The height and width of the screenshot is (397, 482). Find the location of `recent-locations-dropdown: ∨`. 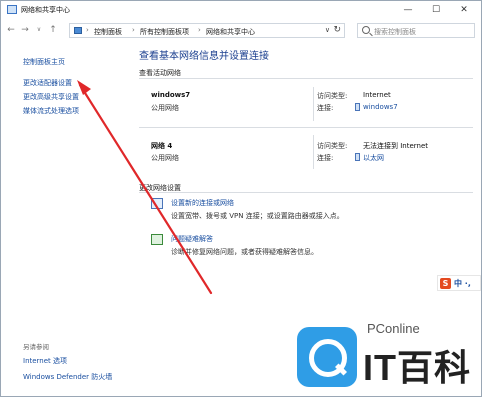

recent-locations-dropdown: ∨ is located at coordinates (39, 30).